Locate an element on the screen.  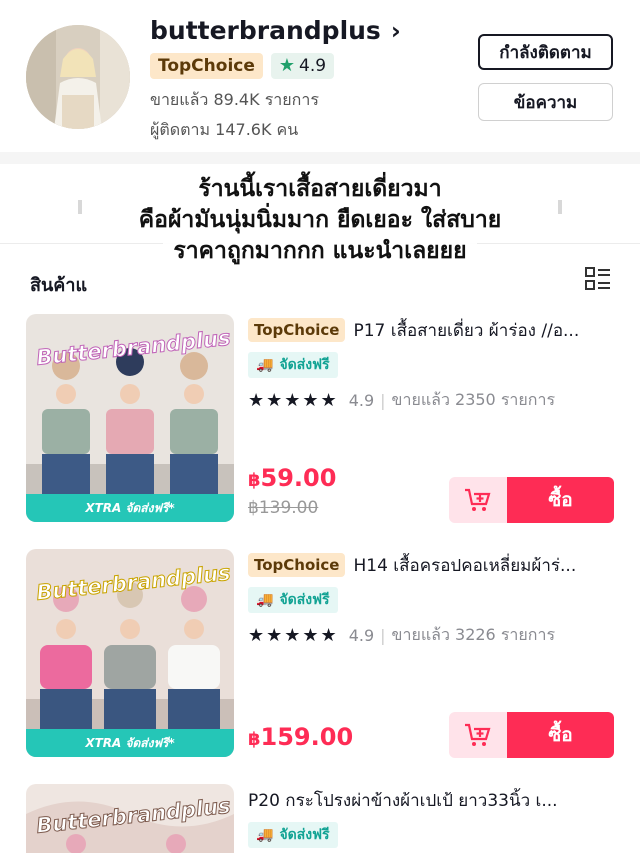
shop-name-row: butterbrandplus › is located at coordinates (275, 30).